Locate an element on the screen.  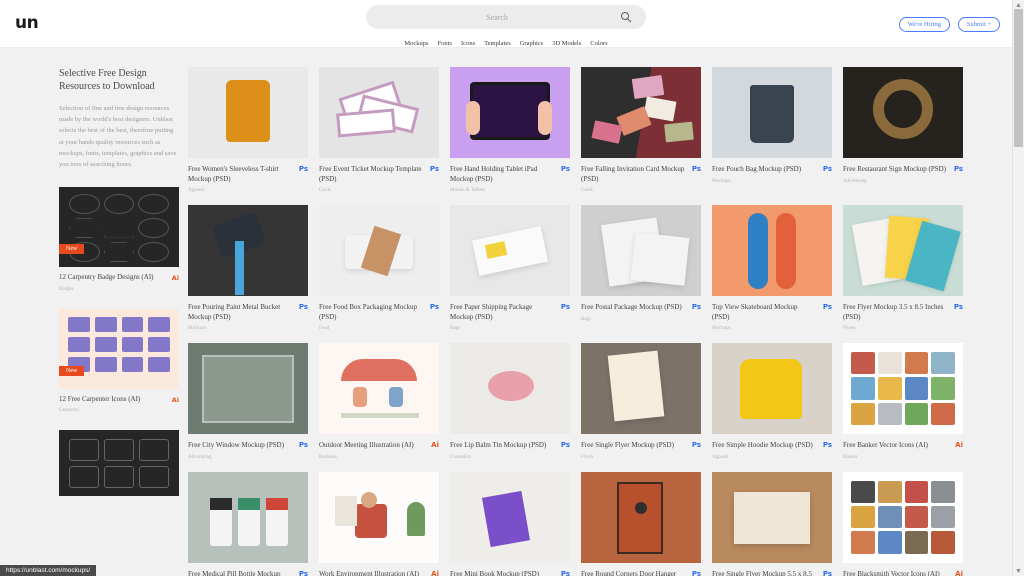
were-hiring-button: We're Hiring is located at coordinates (924, 24).